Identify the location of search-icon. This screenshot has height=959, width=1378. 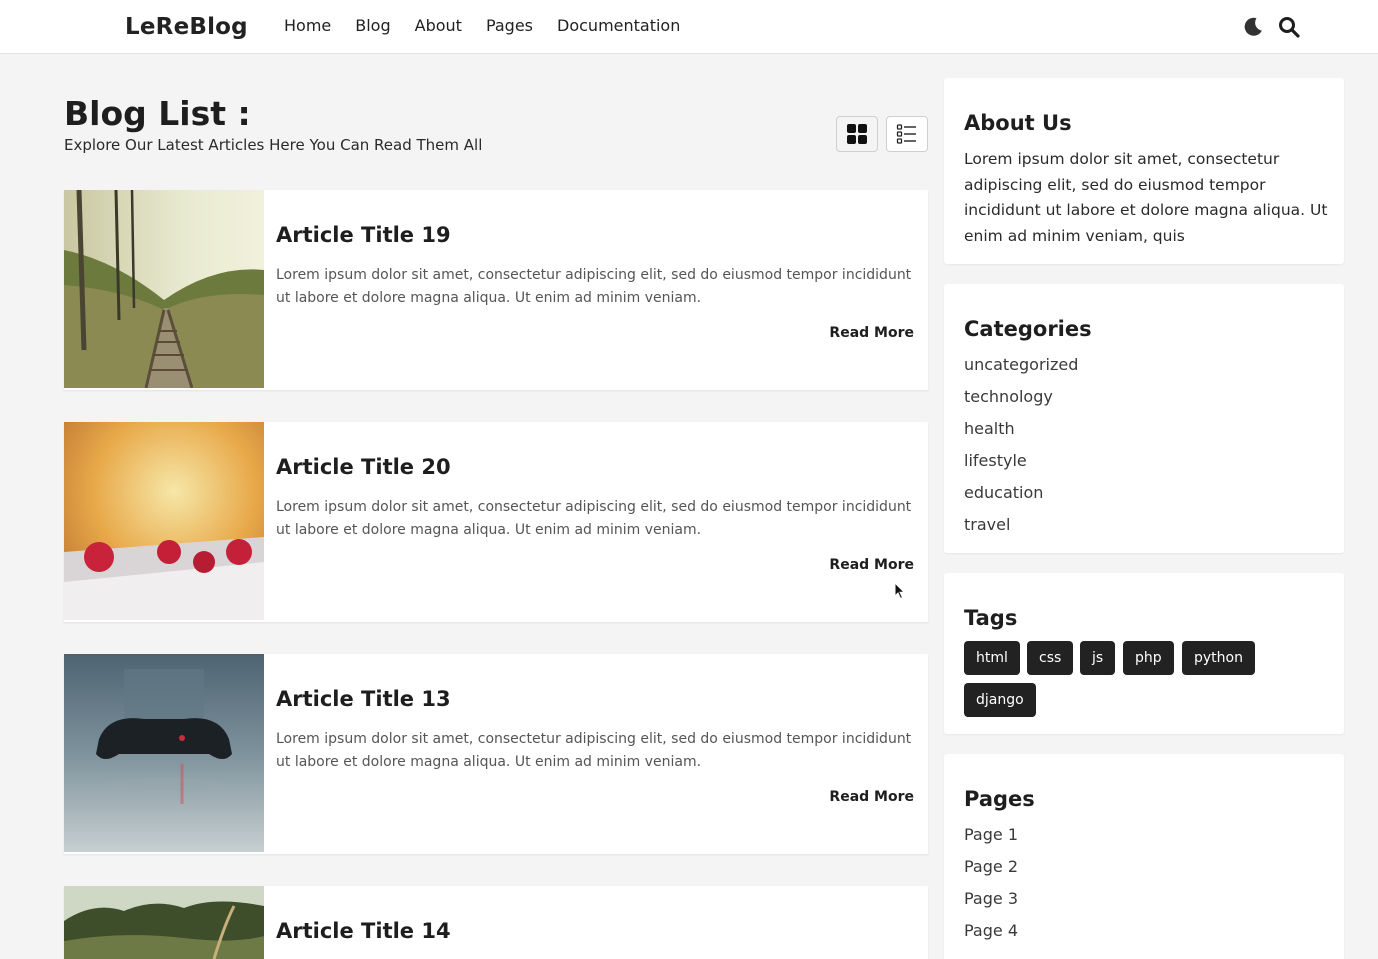
(1289, 27).